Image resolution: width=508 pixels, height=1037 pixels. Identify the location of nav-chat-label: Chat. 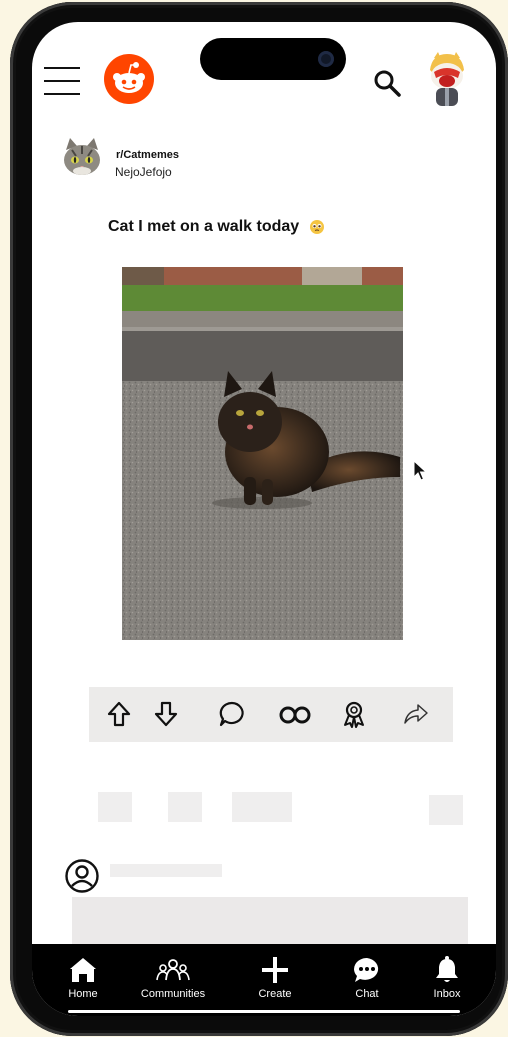
(367, 994).